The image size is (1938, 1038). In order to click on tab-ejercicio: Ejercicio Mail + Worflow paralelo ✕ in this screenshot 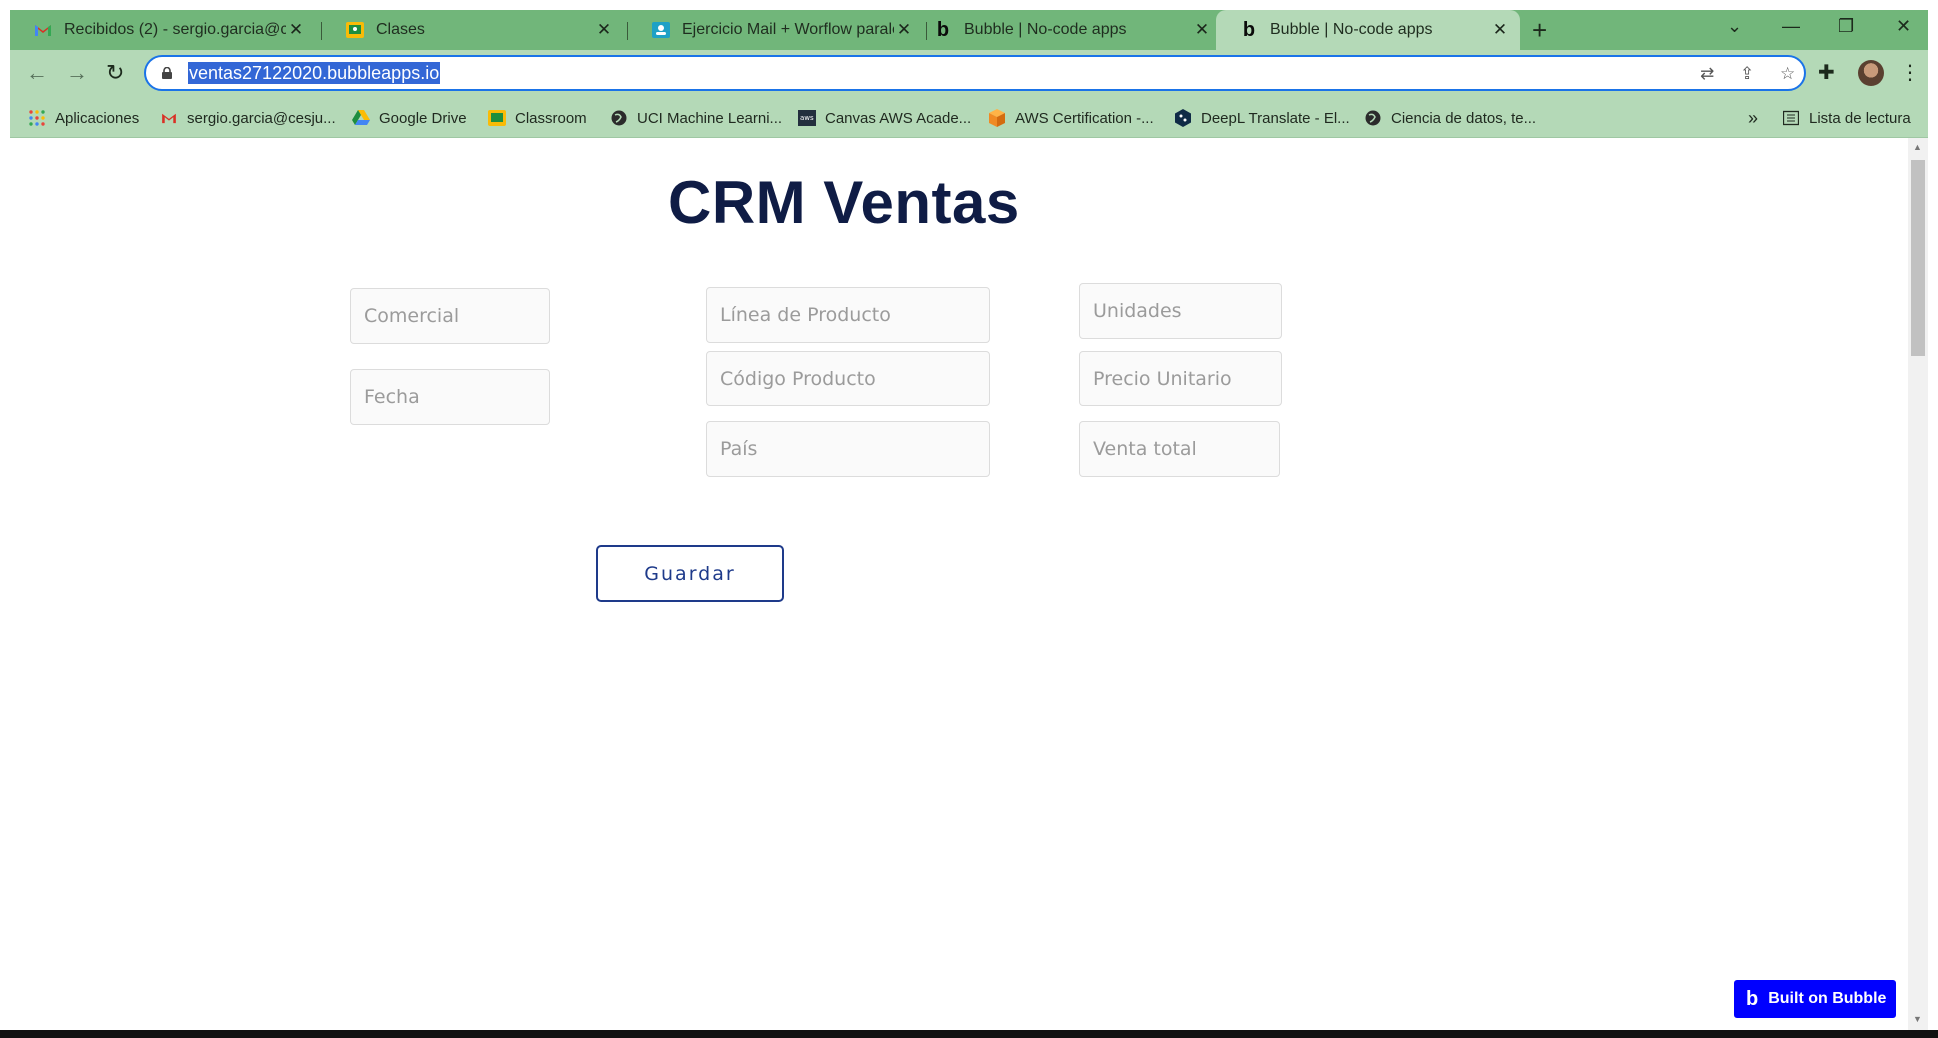, I will do `click(776, 30)`.